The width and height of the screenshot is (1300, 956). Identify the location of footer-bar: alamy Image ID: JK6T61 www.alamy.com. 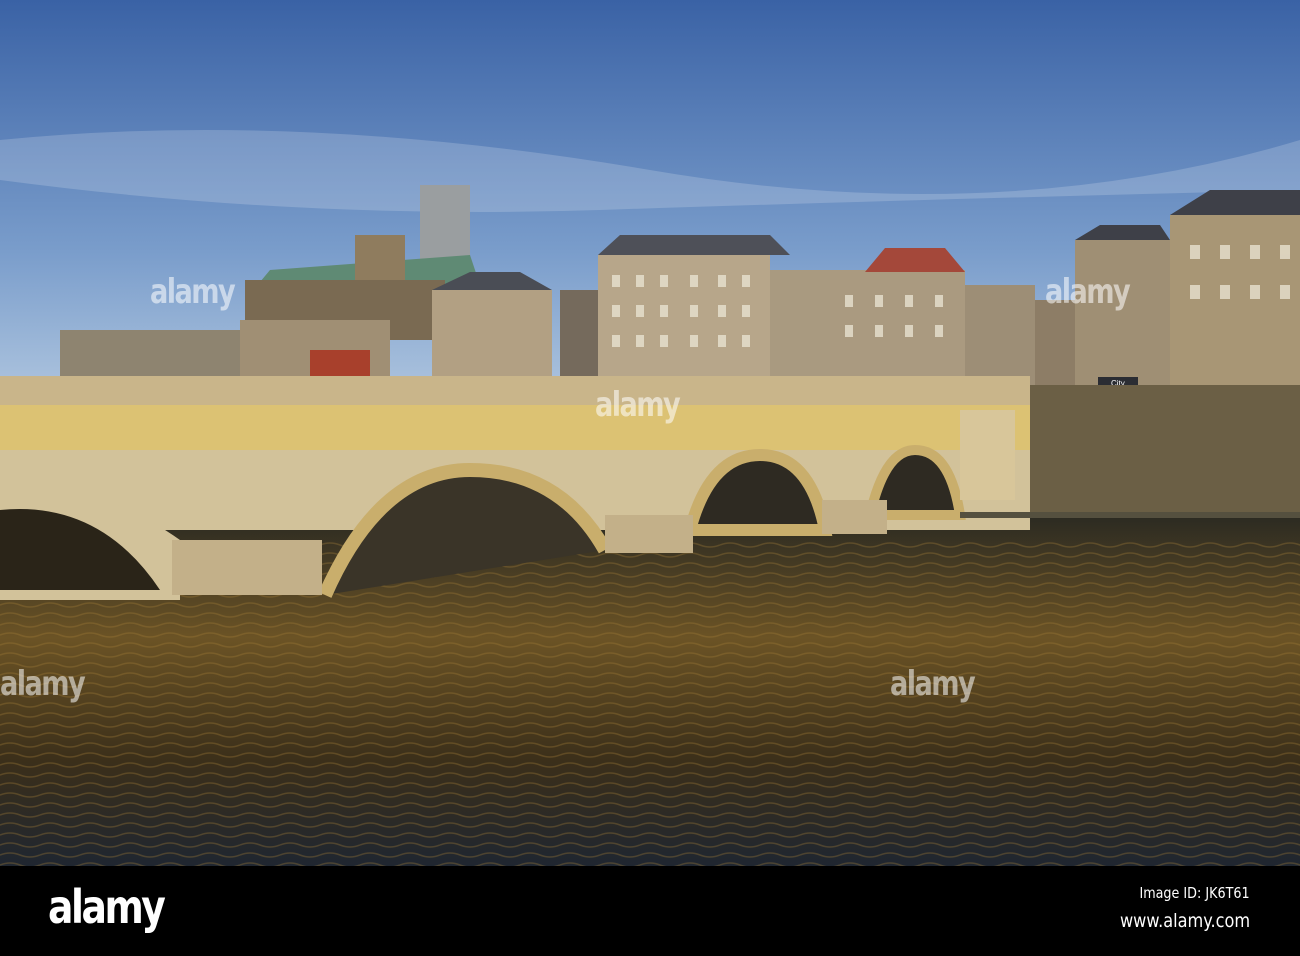
(650, 911).